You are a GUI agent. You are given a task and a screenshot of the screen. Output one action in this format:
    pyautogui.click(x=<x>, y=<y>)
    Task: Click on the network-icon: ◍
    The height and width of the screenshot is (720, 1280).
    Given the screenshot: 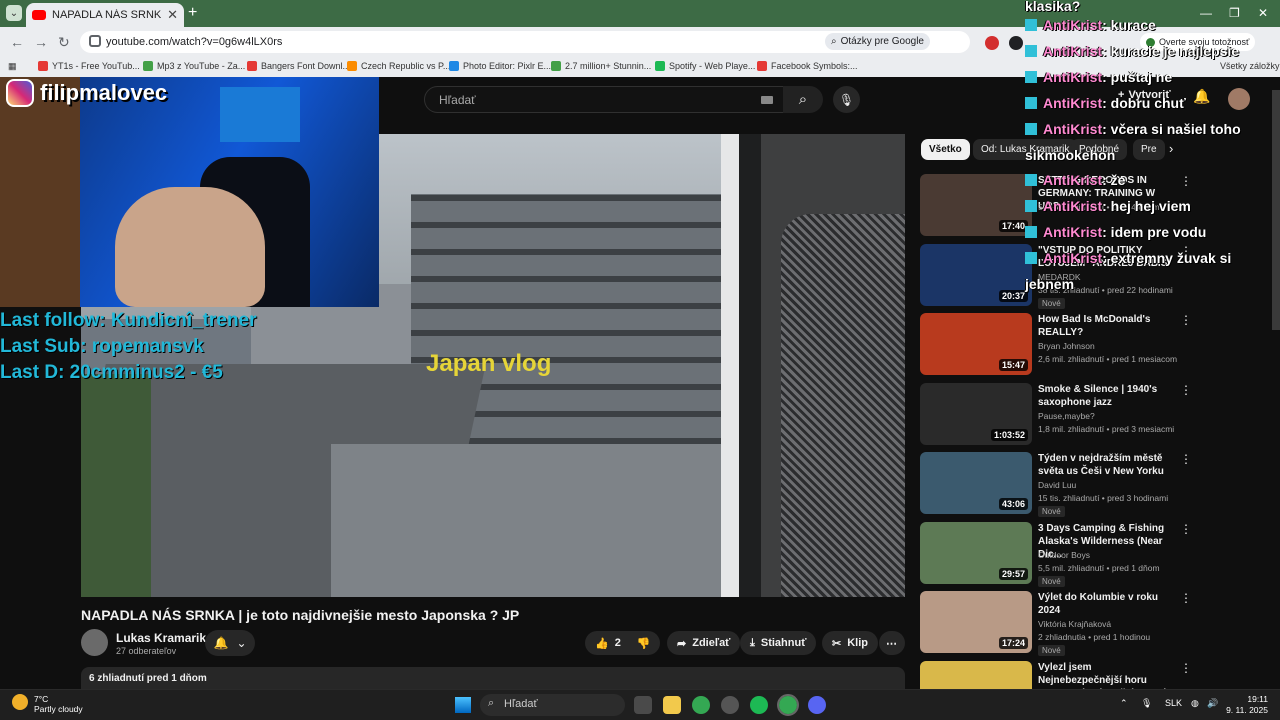 What is the action you would take?
    pyautogui.click(x=1195, y=703)
    